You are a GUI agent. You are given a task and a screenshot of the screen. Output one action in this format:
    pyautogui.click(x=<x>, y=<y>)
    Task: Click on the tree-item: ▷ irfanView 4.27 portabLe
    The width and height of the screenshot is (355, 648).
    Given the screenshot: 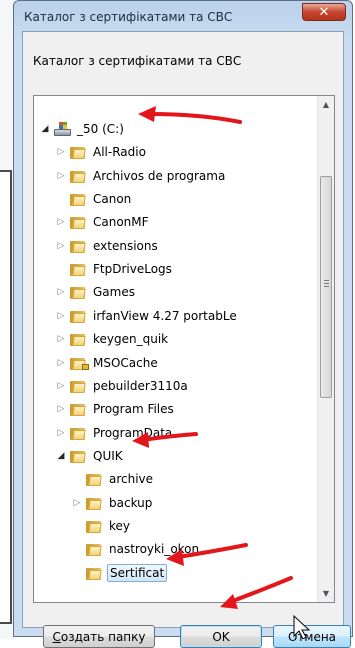 What is the action you would take?
    pyautogui.click(x=184, y=316)
    